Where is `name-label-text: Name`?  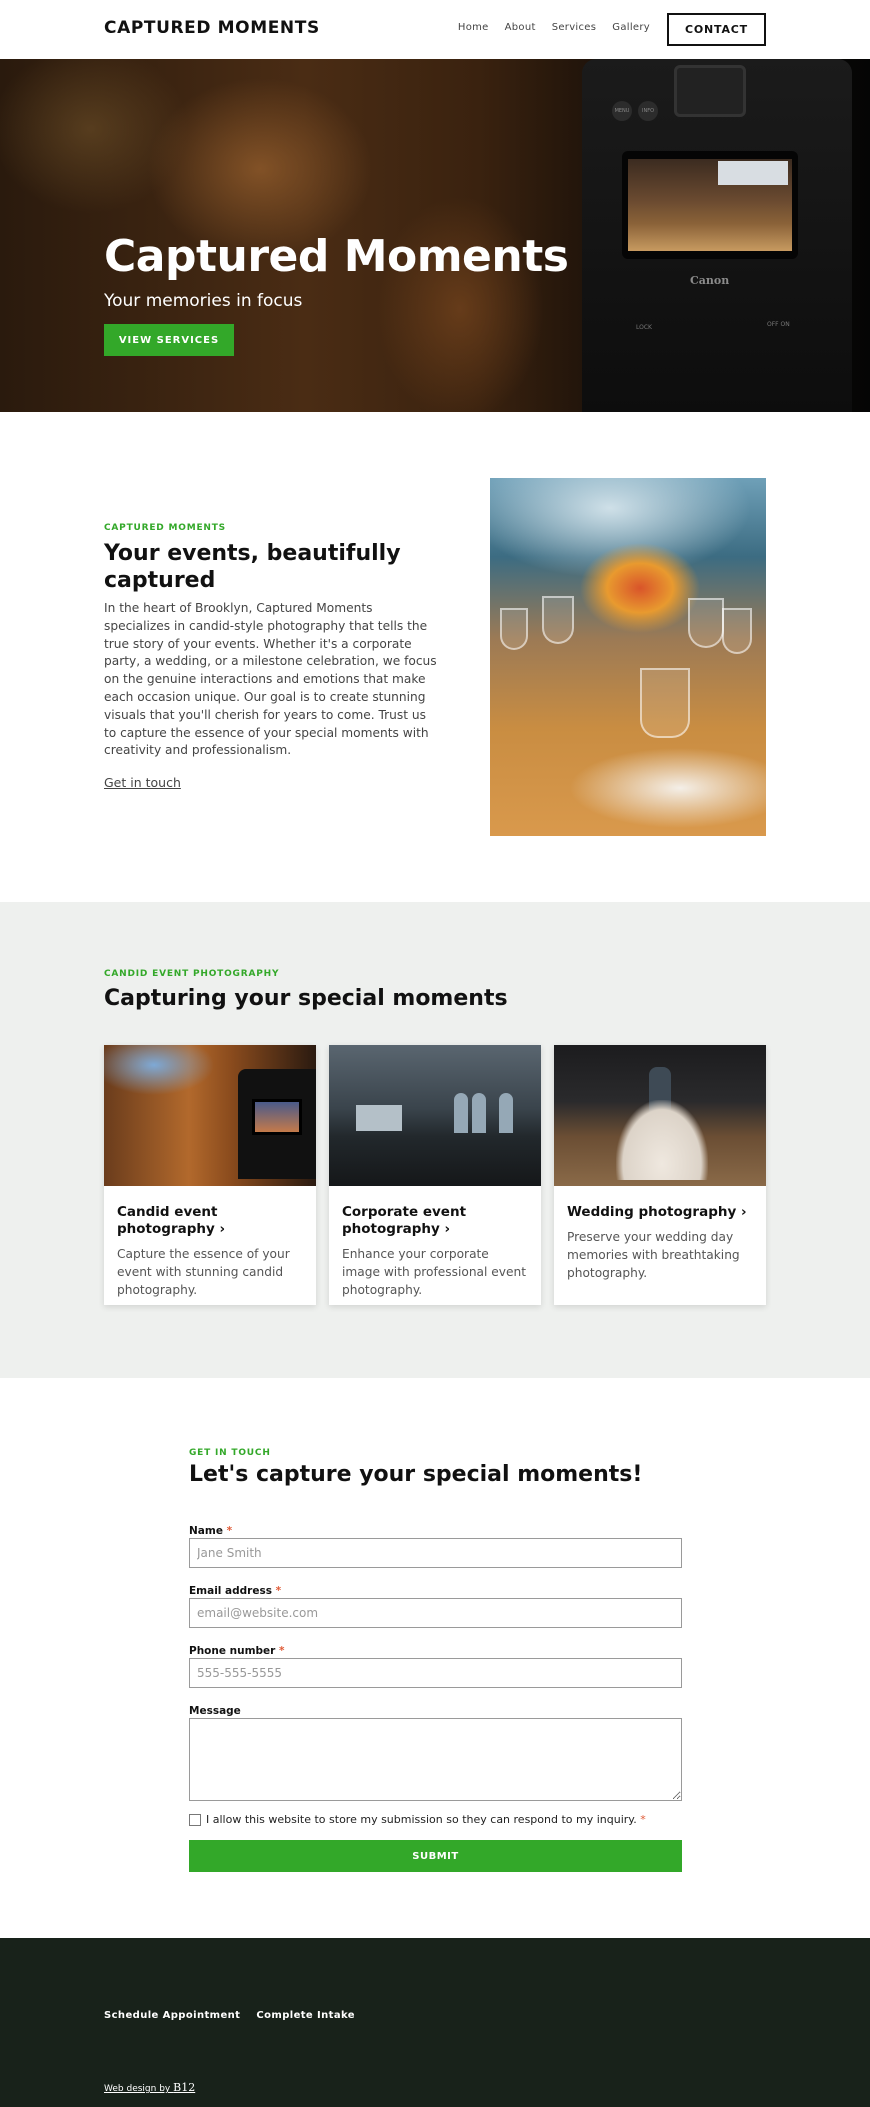 name-label-text: Name is located at coordinates (206, 1531).